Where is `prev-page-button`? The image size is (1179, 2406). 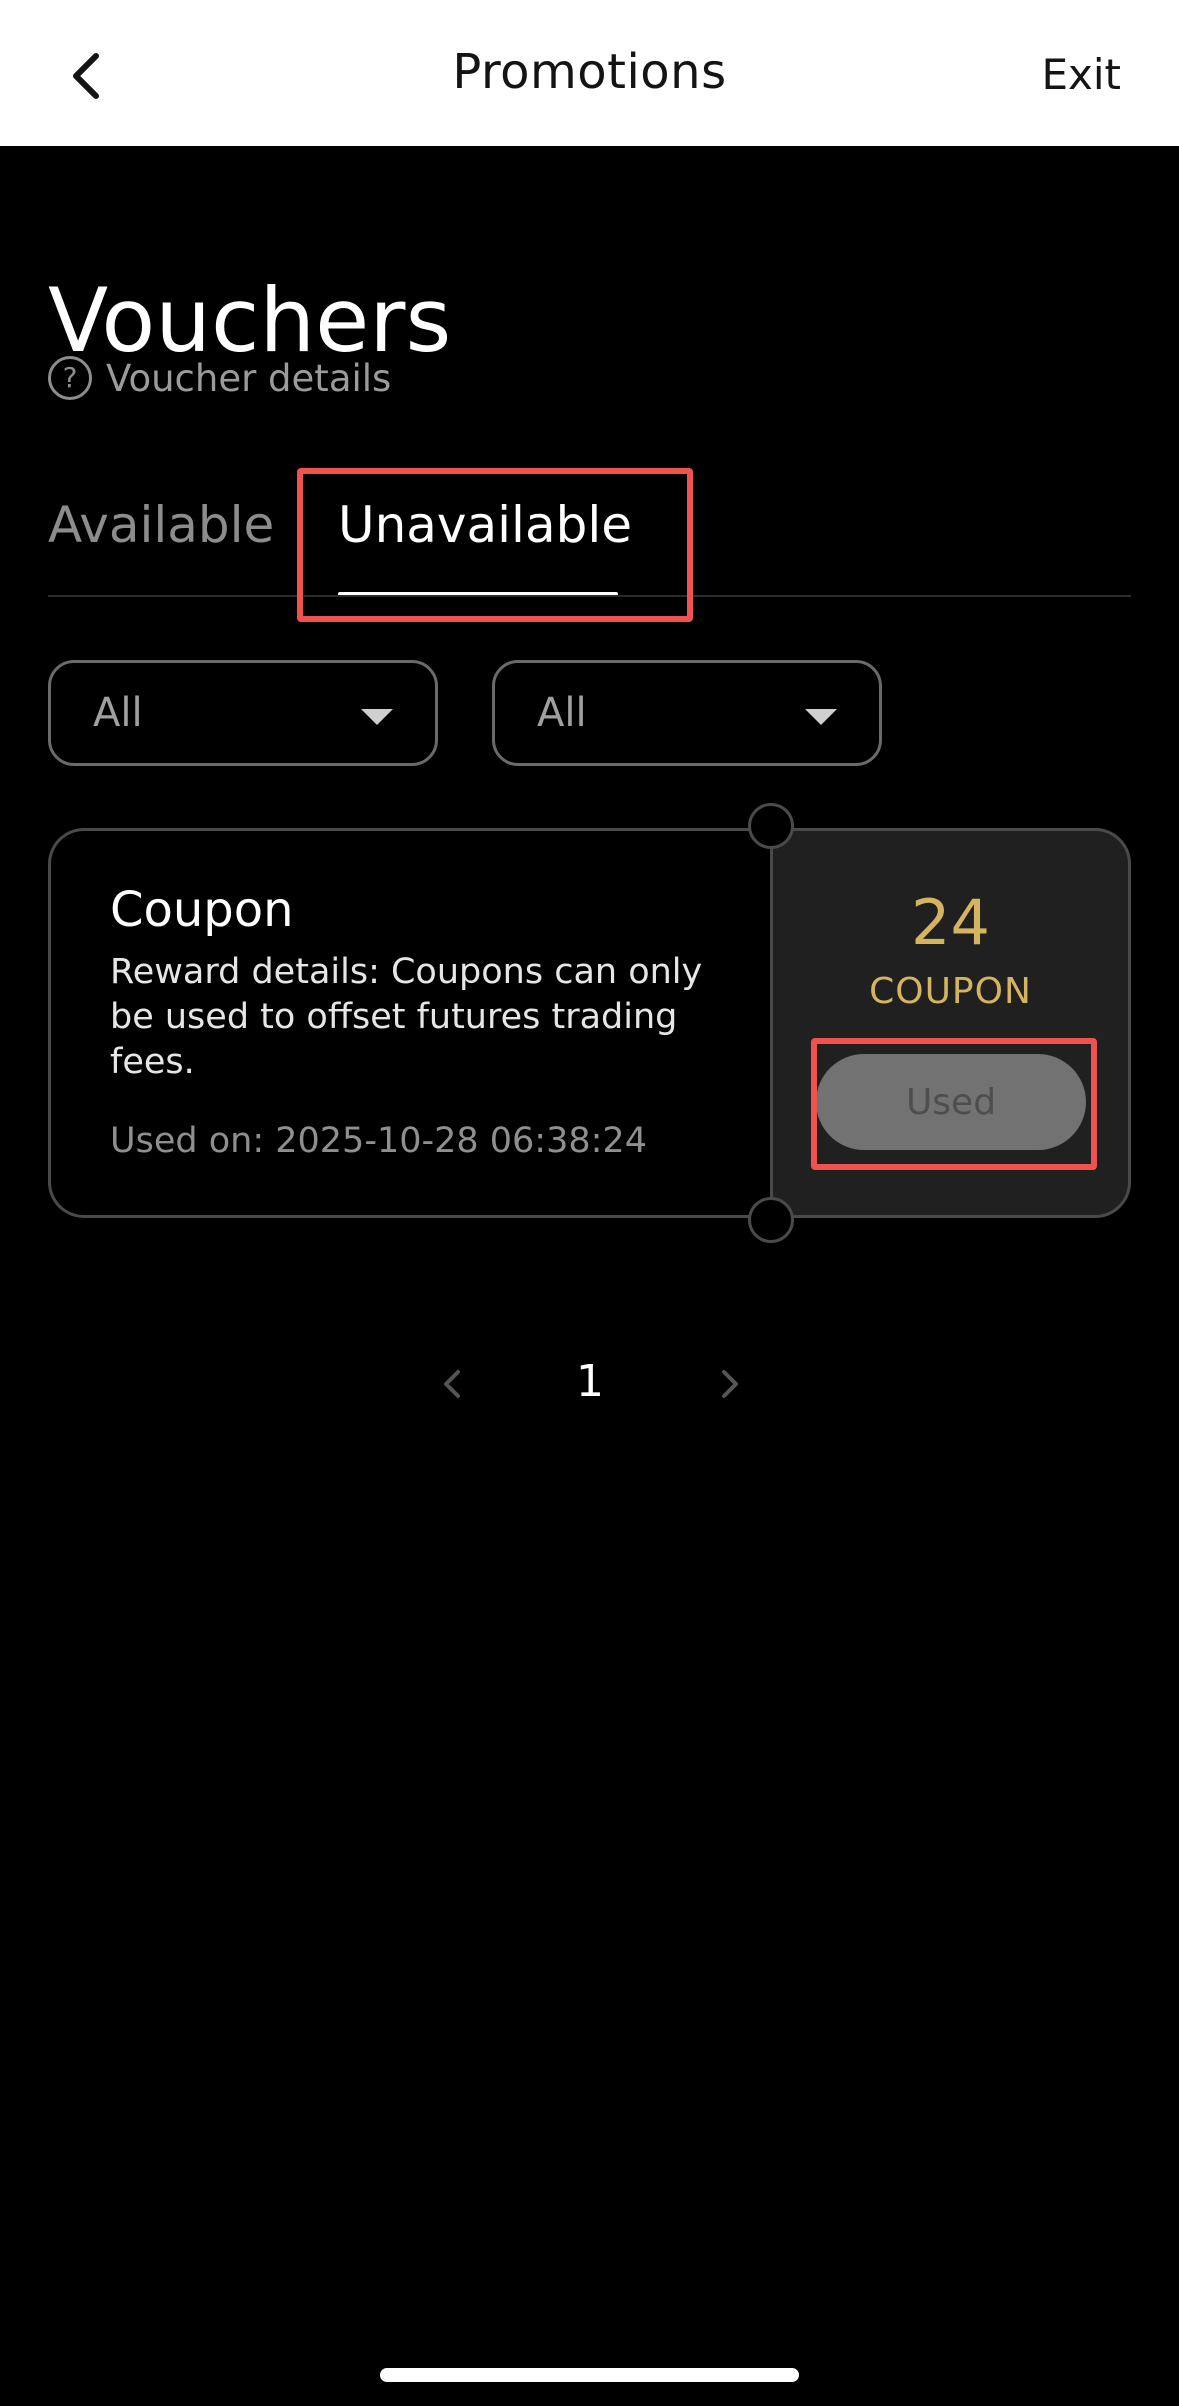
prev-page-button is located at coordinates (452, 1384).